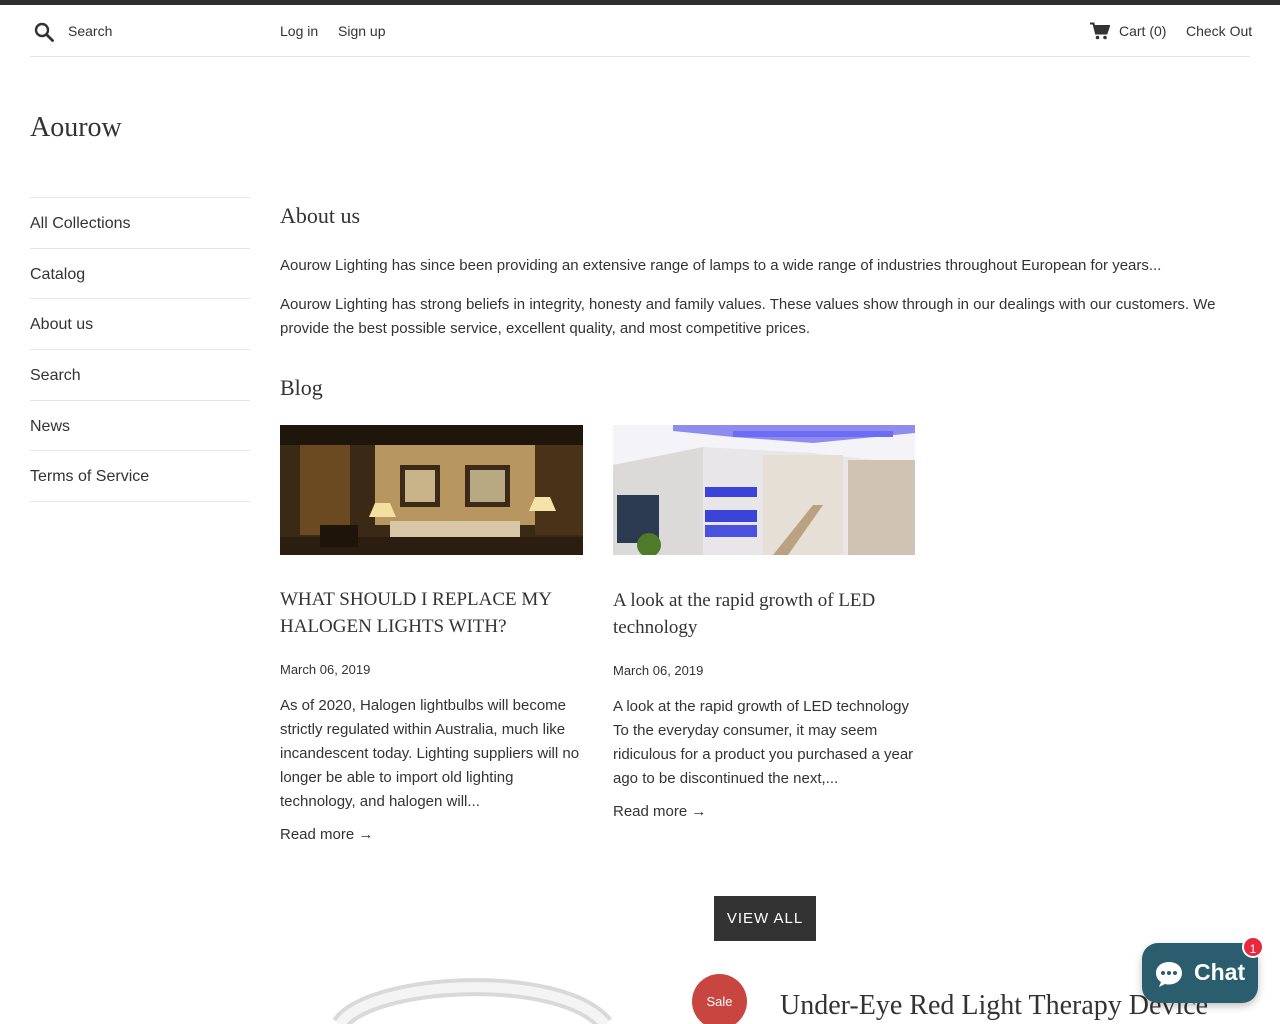 The width and height of the screenshot is (1280, 1024). What do you see at coordinates (431, 490) in the screenshot?
I see `blog-image-living-room` at bounding box center [431, 490].